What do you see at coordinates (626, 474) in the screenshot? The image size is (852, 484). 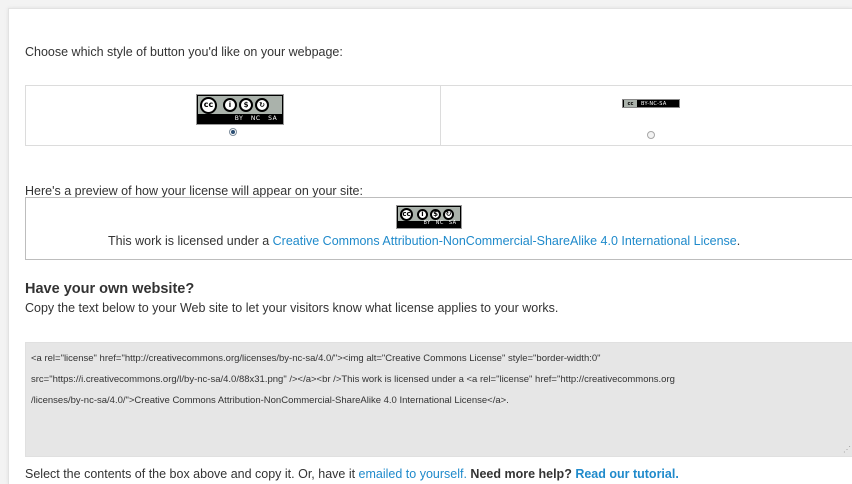 I see `tutorial-link: Read our tutorial.` at bounding box center [626, 474].